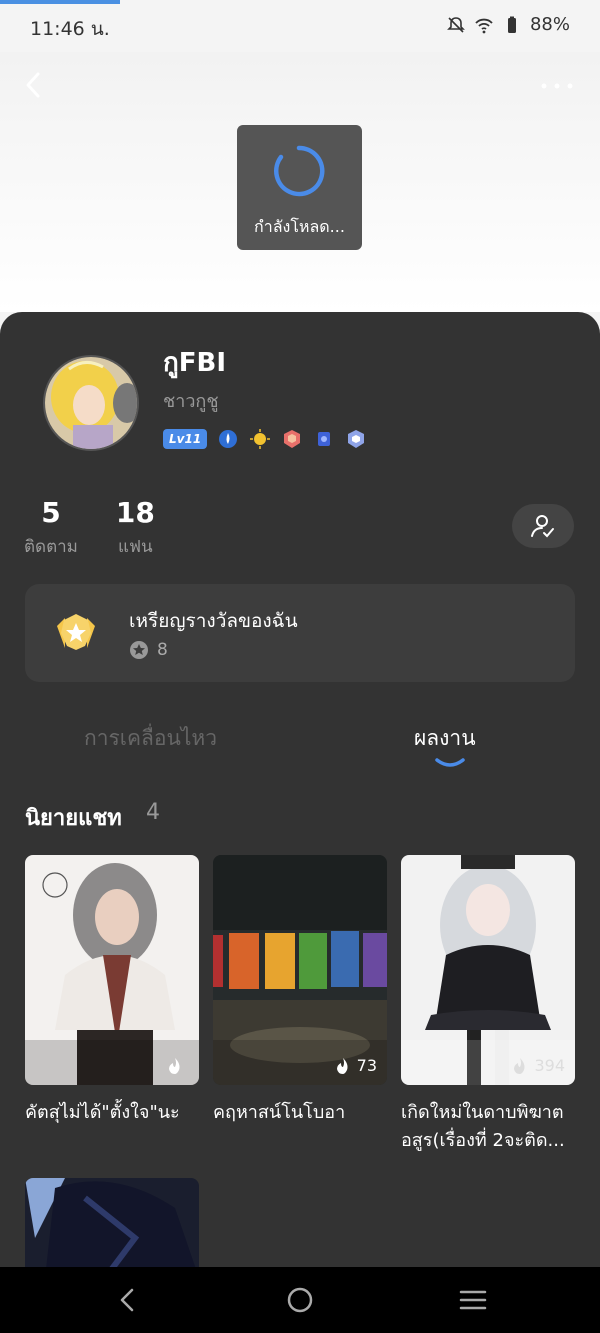 The image size is (600, 1333). I want to click on back-icon, so click(35, 85).